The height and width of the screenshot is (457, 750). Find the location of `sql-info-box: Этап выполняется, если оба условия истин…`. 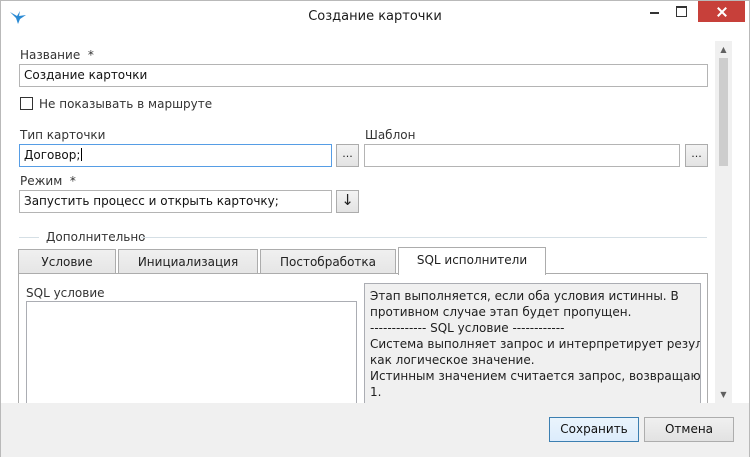

sql-info-box: Этап выполняется, если оба условия истин… is located at coordinates (532, 345).